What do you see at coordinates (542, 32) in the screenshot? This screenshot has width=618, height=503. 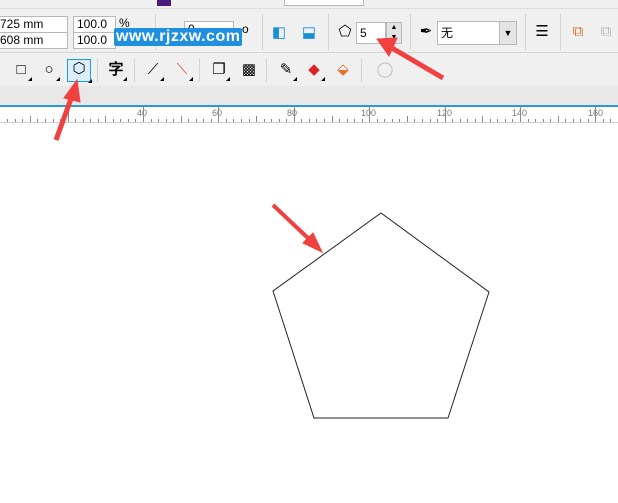 I see `text-wrap-icon: ☰` at bounding box center [542, 32].